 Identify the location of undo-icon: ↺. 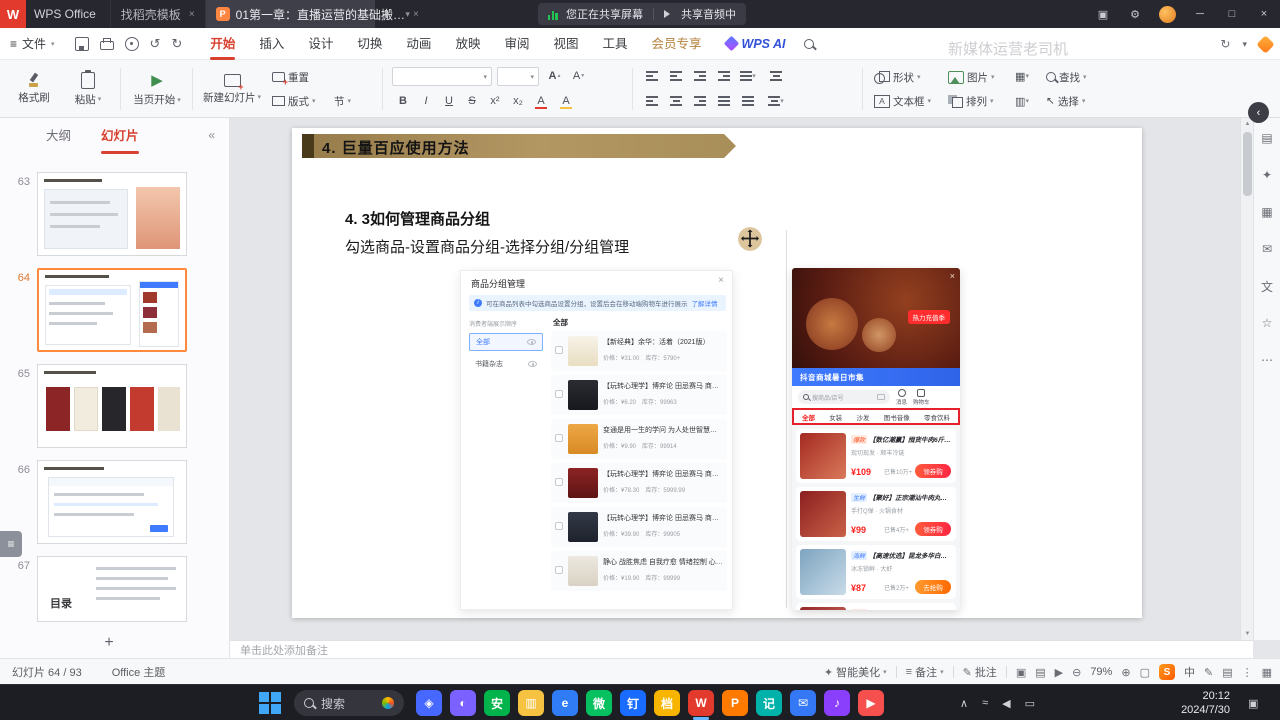
(155, 44).